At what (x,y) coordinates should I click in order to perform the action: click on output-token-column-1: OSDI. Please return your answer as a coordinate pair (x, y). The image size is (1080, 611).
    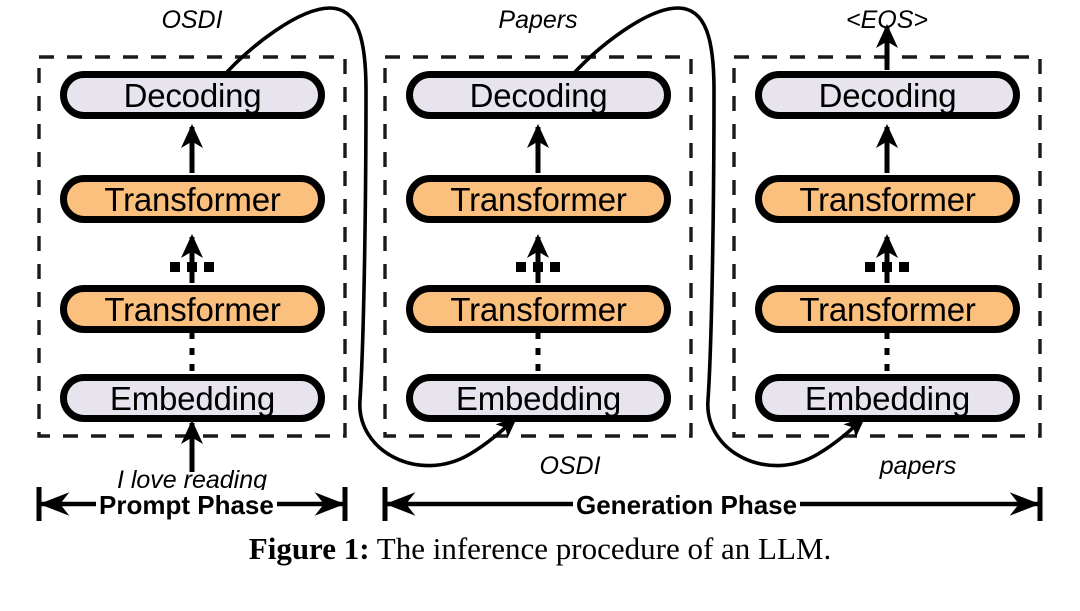
    Looking at the image, I should click on (192, 20).